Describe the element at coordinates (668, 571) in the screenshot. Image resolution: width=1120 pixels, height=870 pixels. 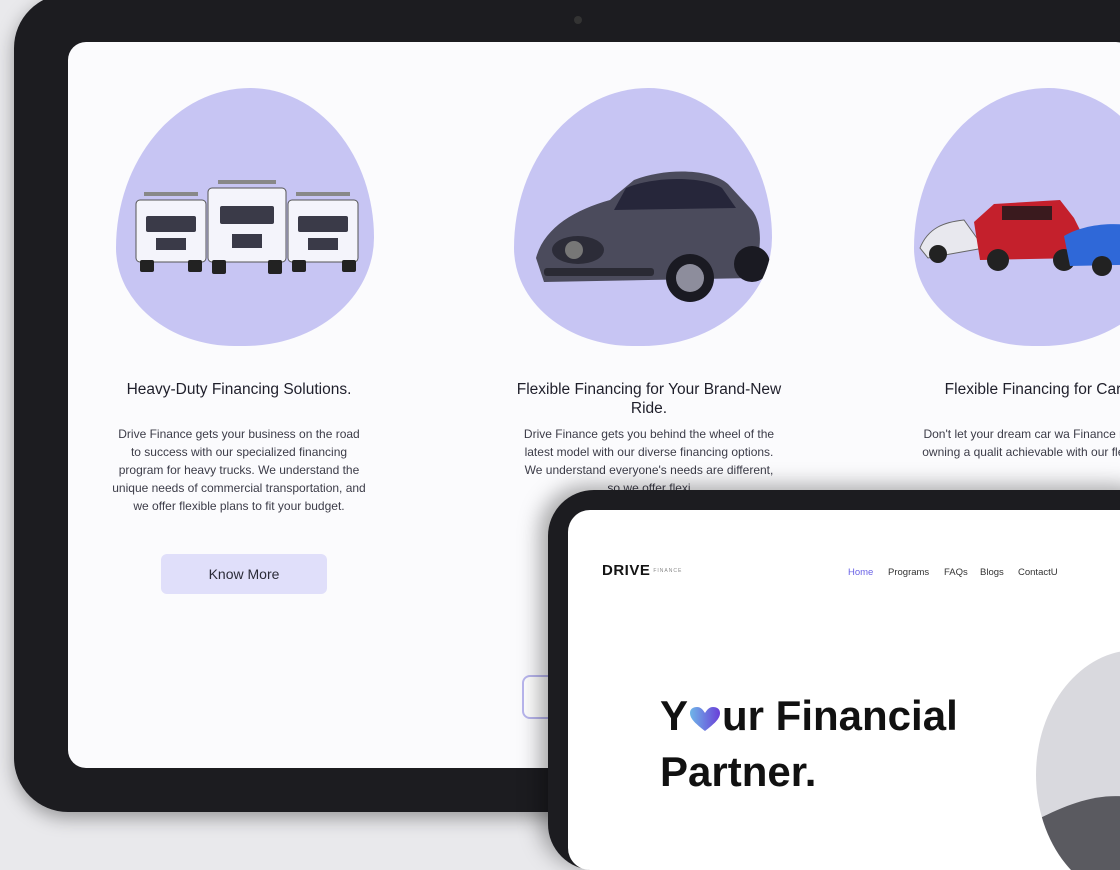
I see `logo-subtext: FINANCE` at that location.